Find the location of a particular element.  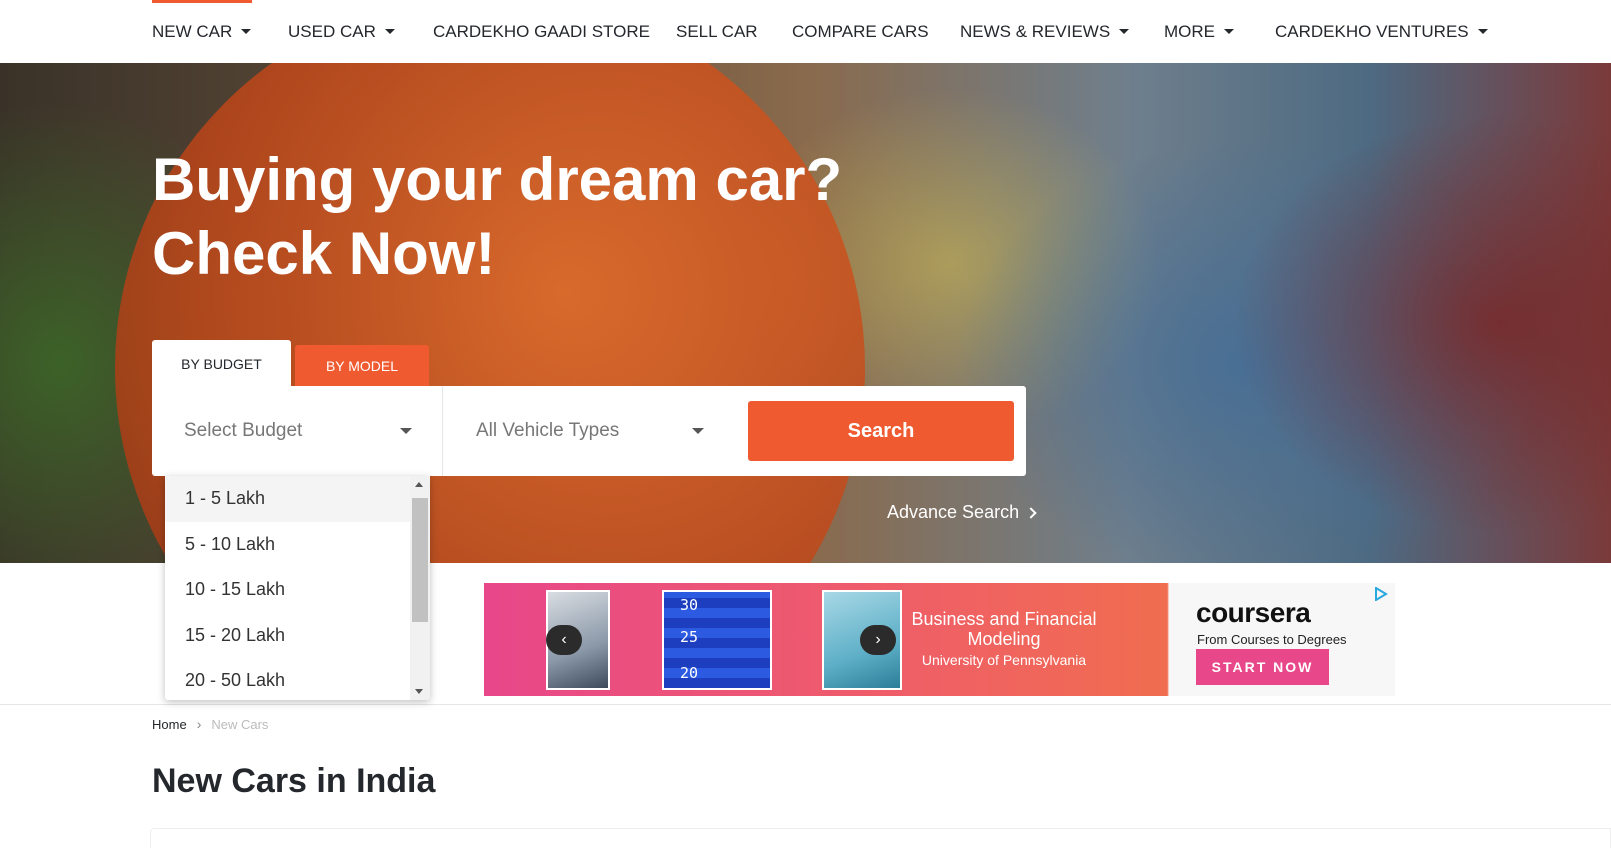

nav-item-used-car: USED CAR is located at coordinates (360, 32).